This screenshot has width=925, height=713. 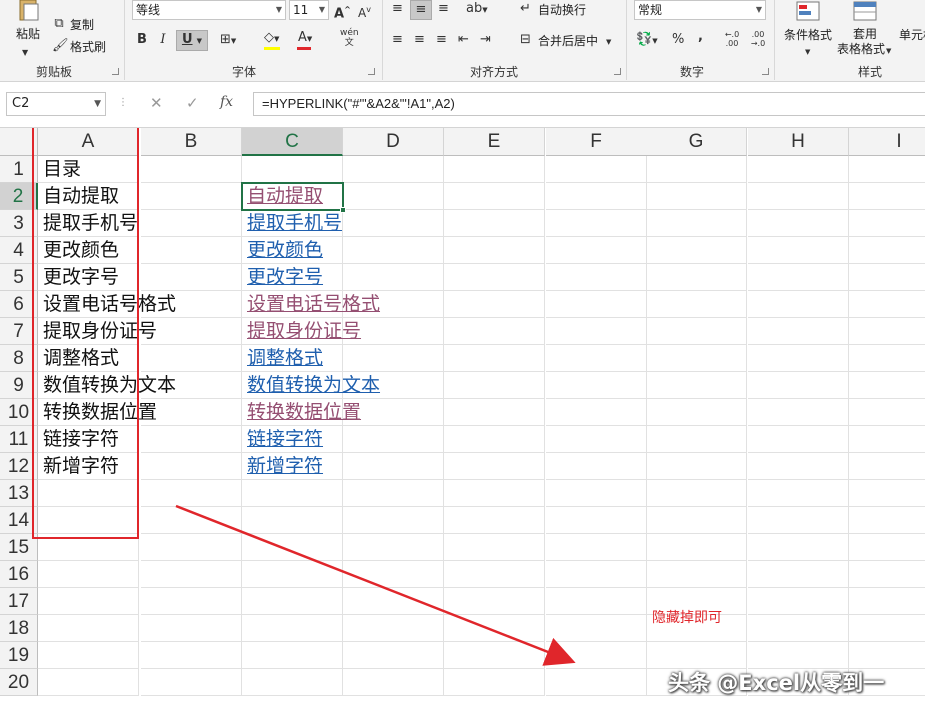 I want to click on format-painter-button: 格式刷, so click(x=88, y=47).